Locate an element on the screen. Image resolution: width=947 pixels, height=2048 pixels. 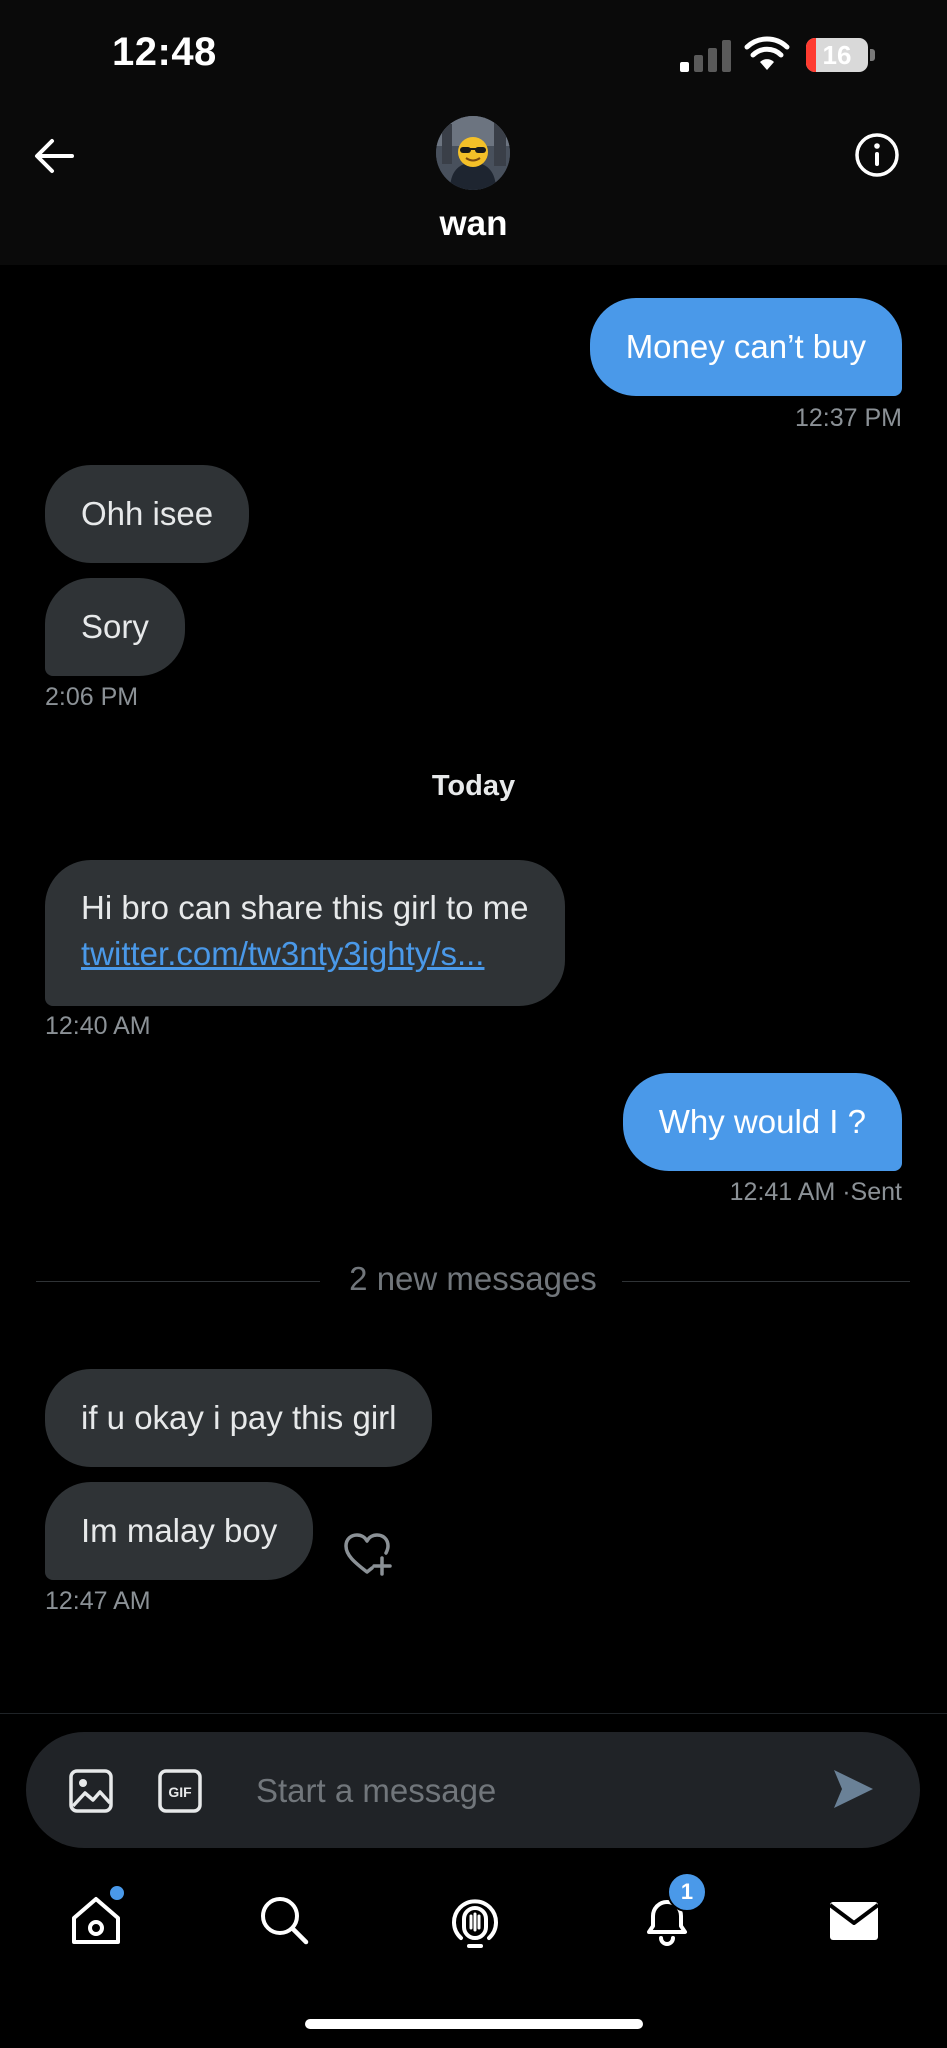
image-icon is located at coordinates (91, 1791).